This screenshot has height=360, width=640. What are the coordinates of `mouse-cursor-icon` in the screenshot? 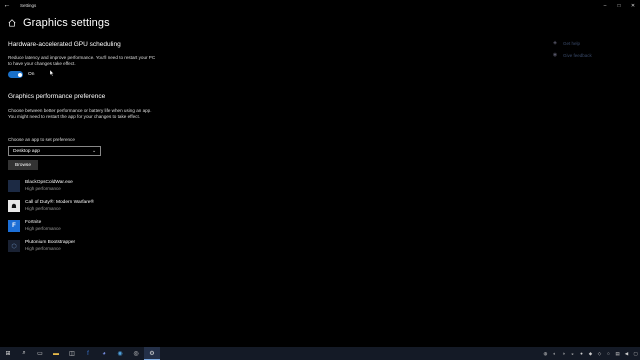 It's located at (52, 73).